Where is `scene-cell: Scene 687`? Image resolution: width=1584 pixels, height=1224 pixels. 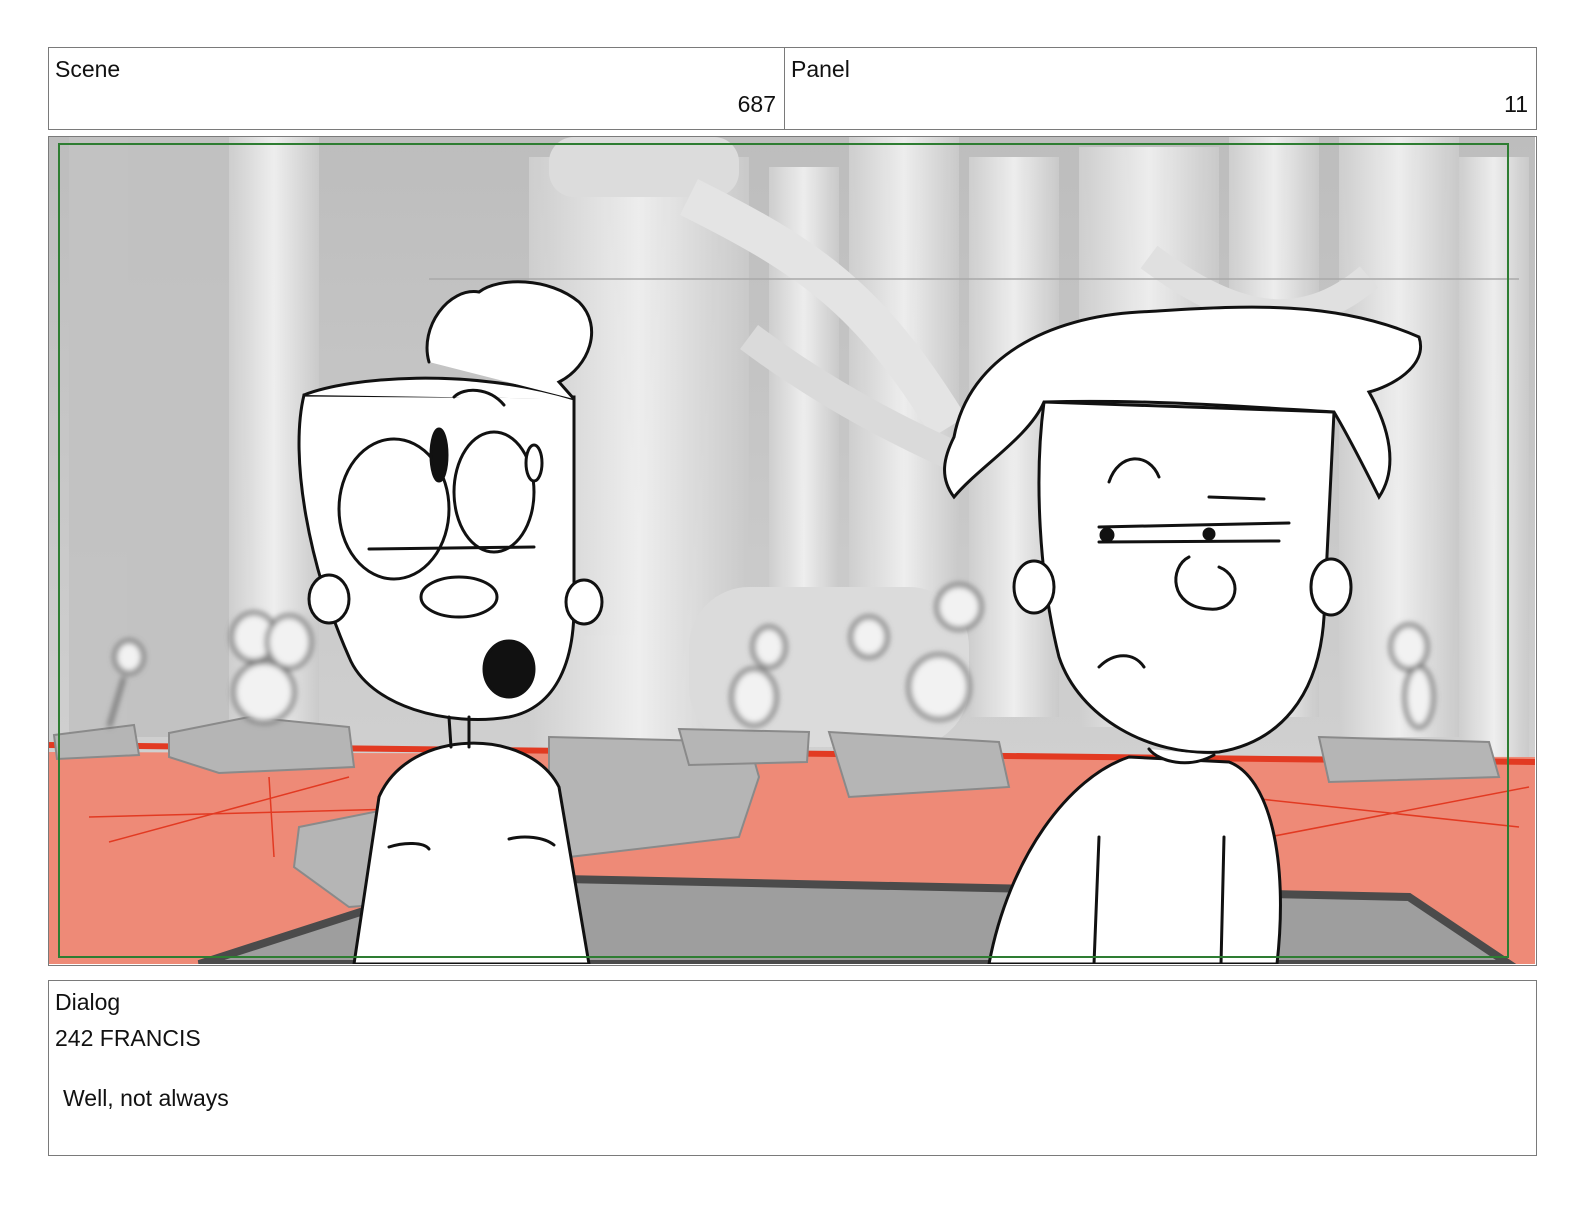
scene-cell: Scene 687 is located at coordinates (416, 88).